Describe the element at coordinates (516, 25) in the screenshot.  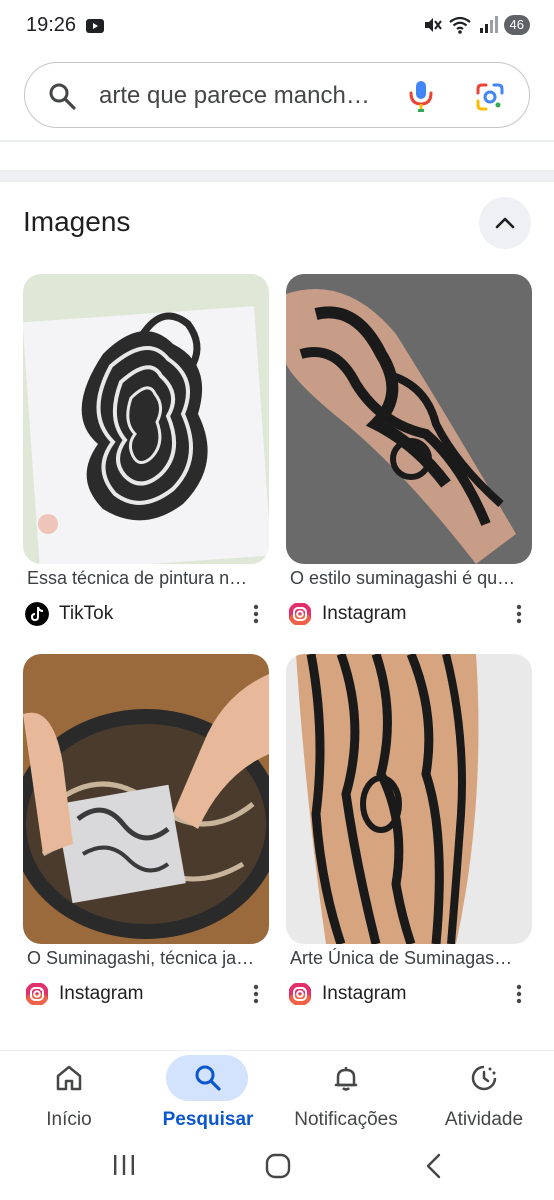
I see `battery-indicator: 46` at that location.